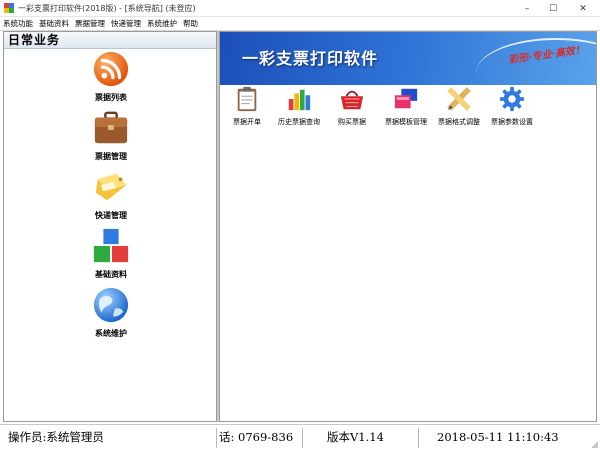  What do you see at coordinates (259, 438) in the screenshot?
I see `status-phone: 话: 0769-836` at bounding box center [259, 438].